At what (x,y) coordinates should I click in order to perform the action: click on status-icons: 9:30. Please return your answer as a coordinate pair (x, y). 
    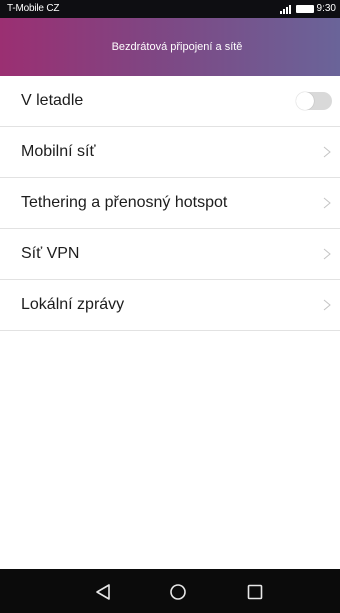
    Looking at the image, I should click on (307, 9).